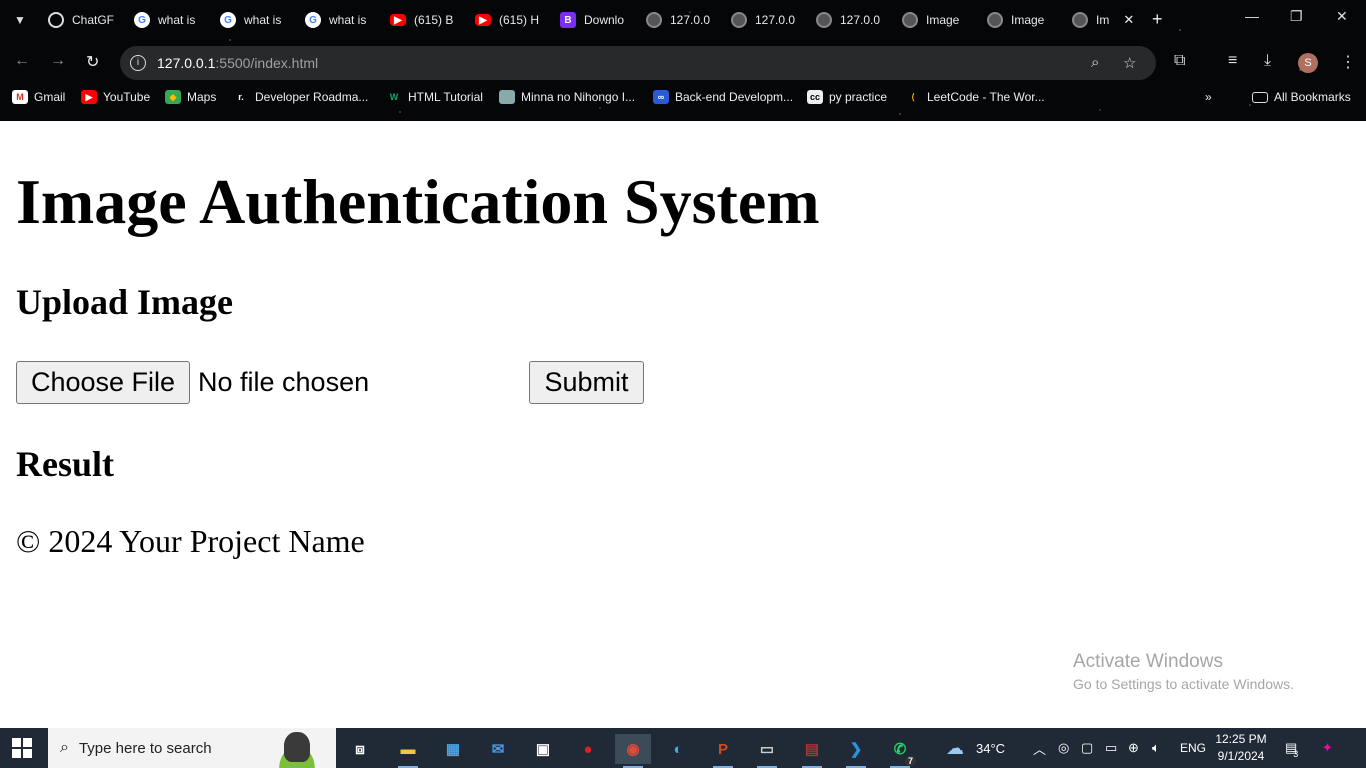 The width and height of the screenshot is (1366, 768). Describe the element at coordinates (1301, 97) in the screenshot. I see `all-bookmarks-button: All Bookmarks` at that location.